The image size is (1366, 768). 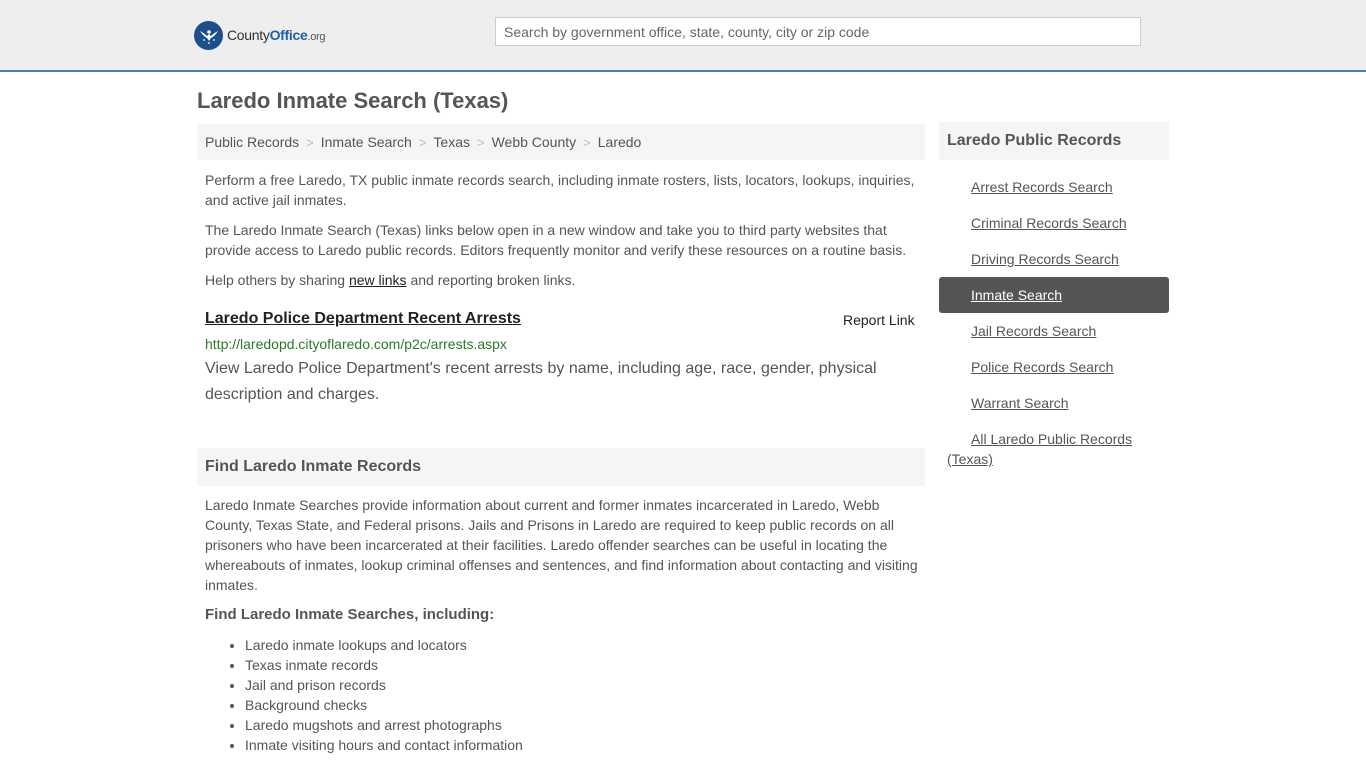 I want to click on list-item: Jail and prison records, so click(x=384, y=685).